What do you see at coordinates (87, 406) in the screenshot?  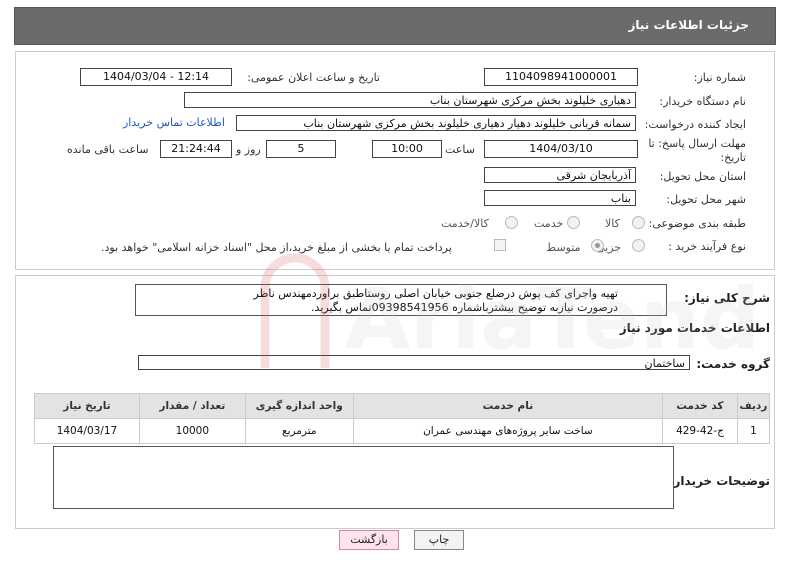 I see `col-need-date: تاریخ نیاز` at bounding box center [87, 406].